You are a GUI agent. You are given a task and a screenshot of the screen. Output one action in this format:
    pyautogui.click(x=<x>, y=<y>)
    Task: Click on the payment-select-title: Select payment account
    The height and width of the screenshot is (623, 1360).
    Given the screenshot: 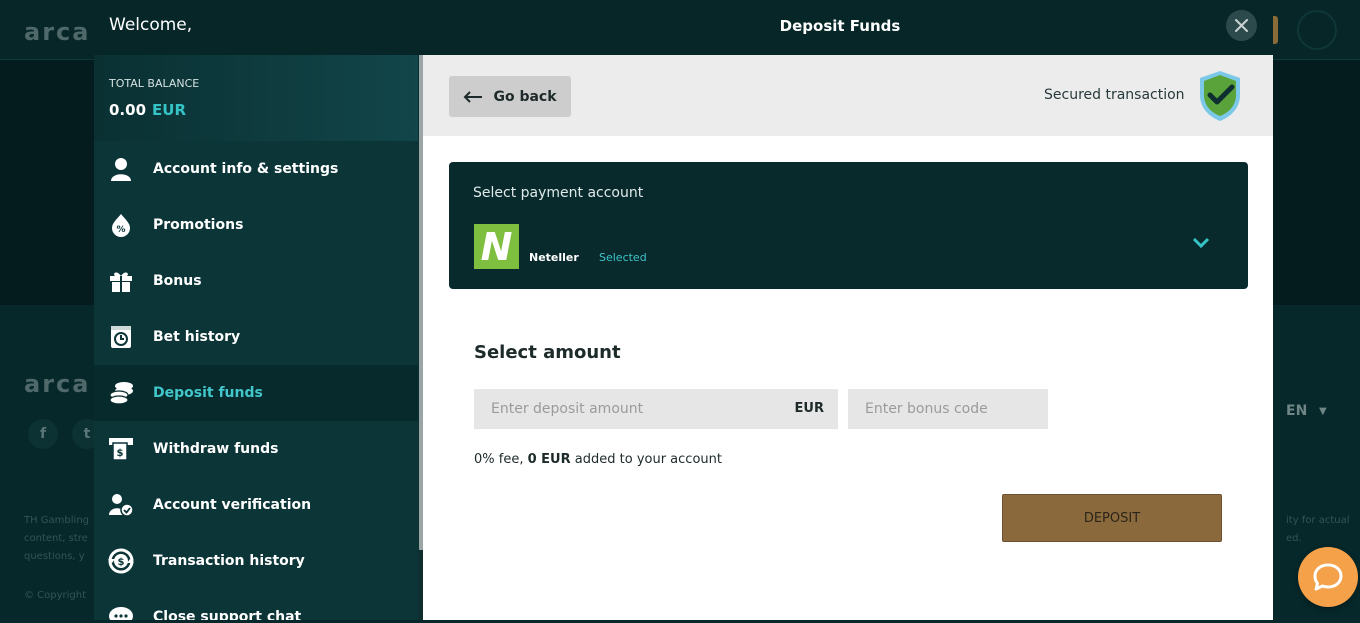 What is the action you would take?
    pyautogui.click(x=558, y=193)
    